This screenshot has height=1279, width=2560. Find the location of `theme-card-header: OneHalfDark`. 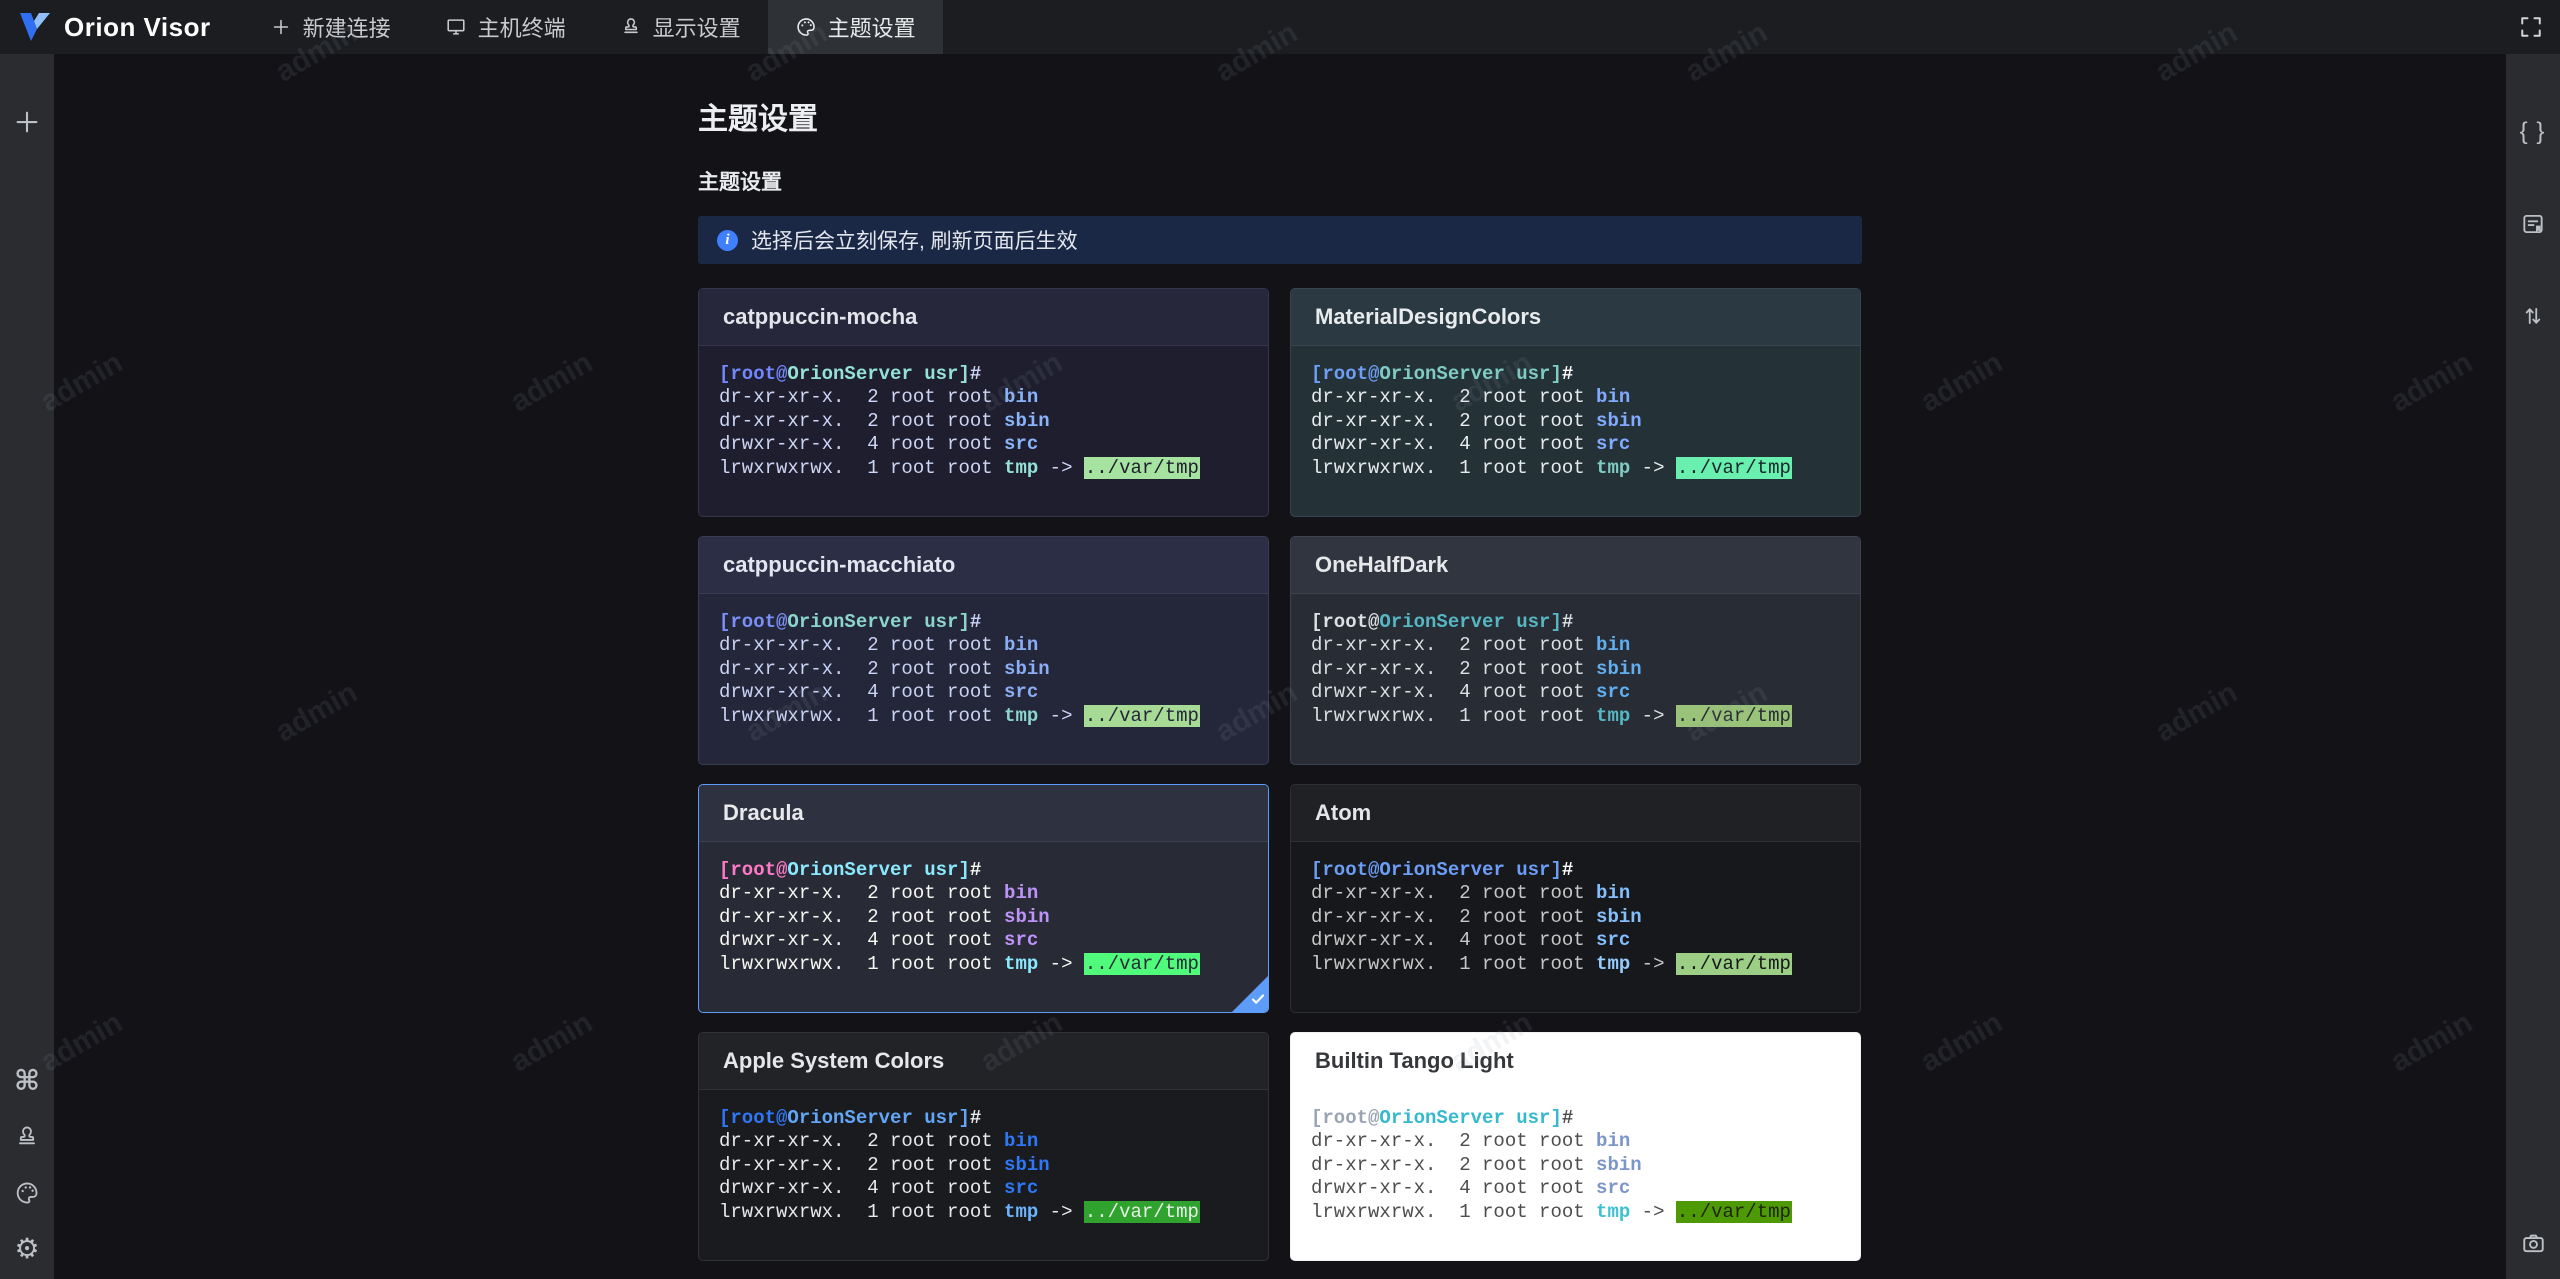

theme-card-header: OneHalfDark is located at coordinates (1575, 565).